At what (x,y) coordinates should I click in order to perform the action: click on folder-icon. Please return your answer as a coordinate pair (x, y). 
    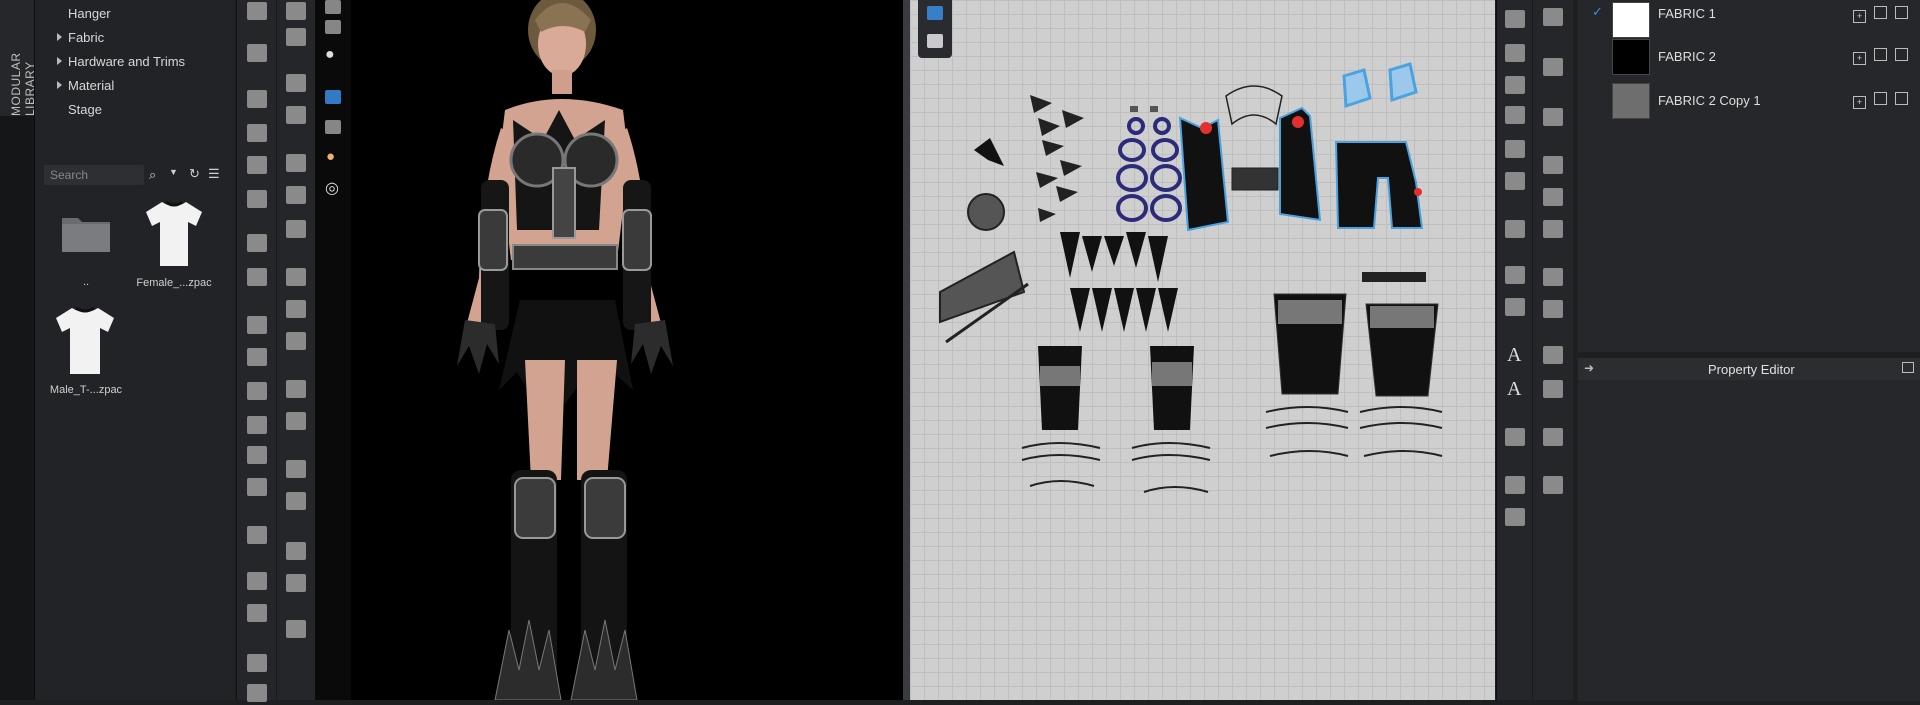
    Looking at the image, I should click on (86, 233).